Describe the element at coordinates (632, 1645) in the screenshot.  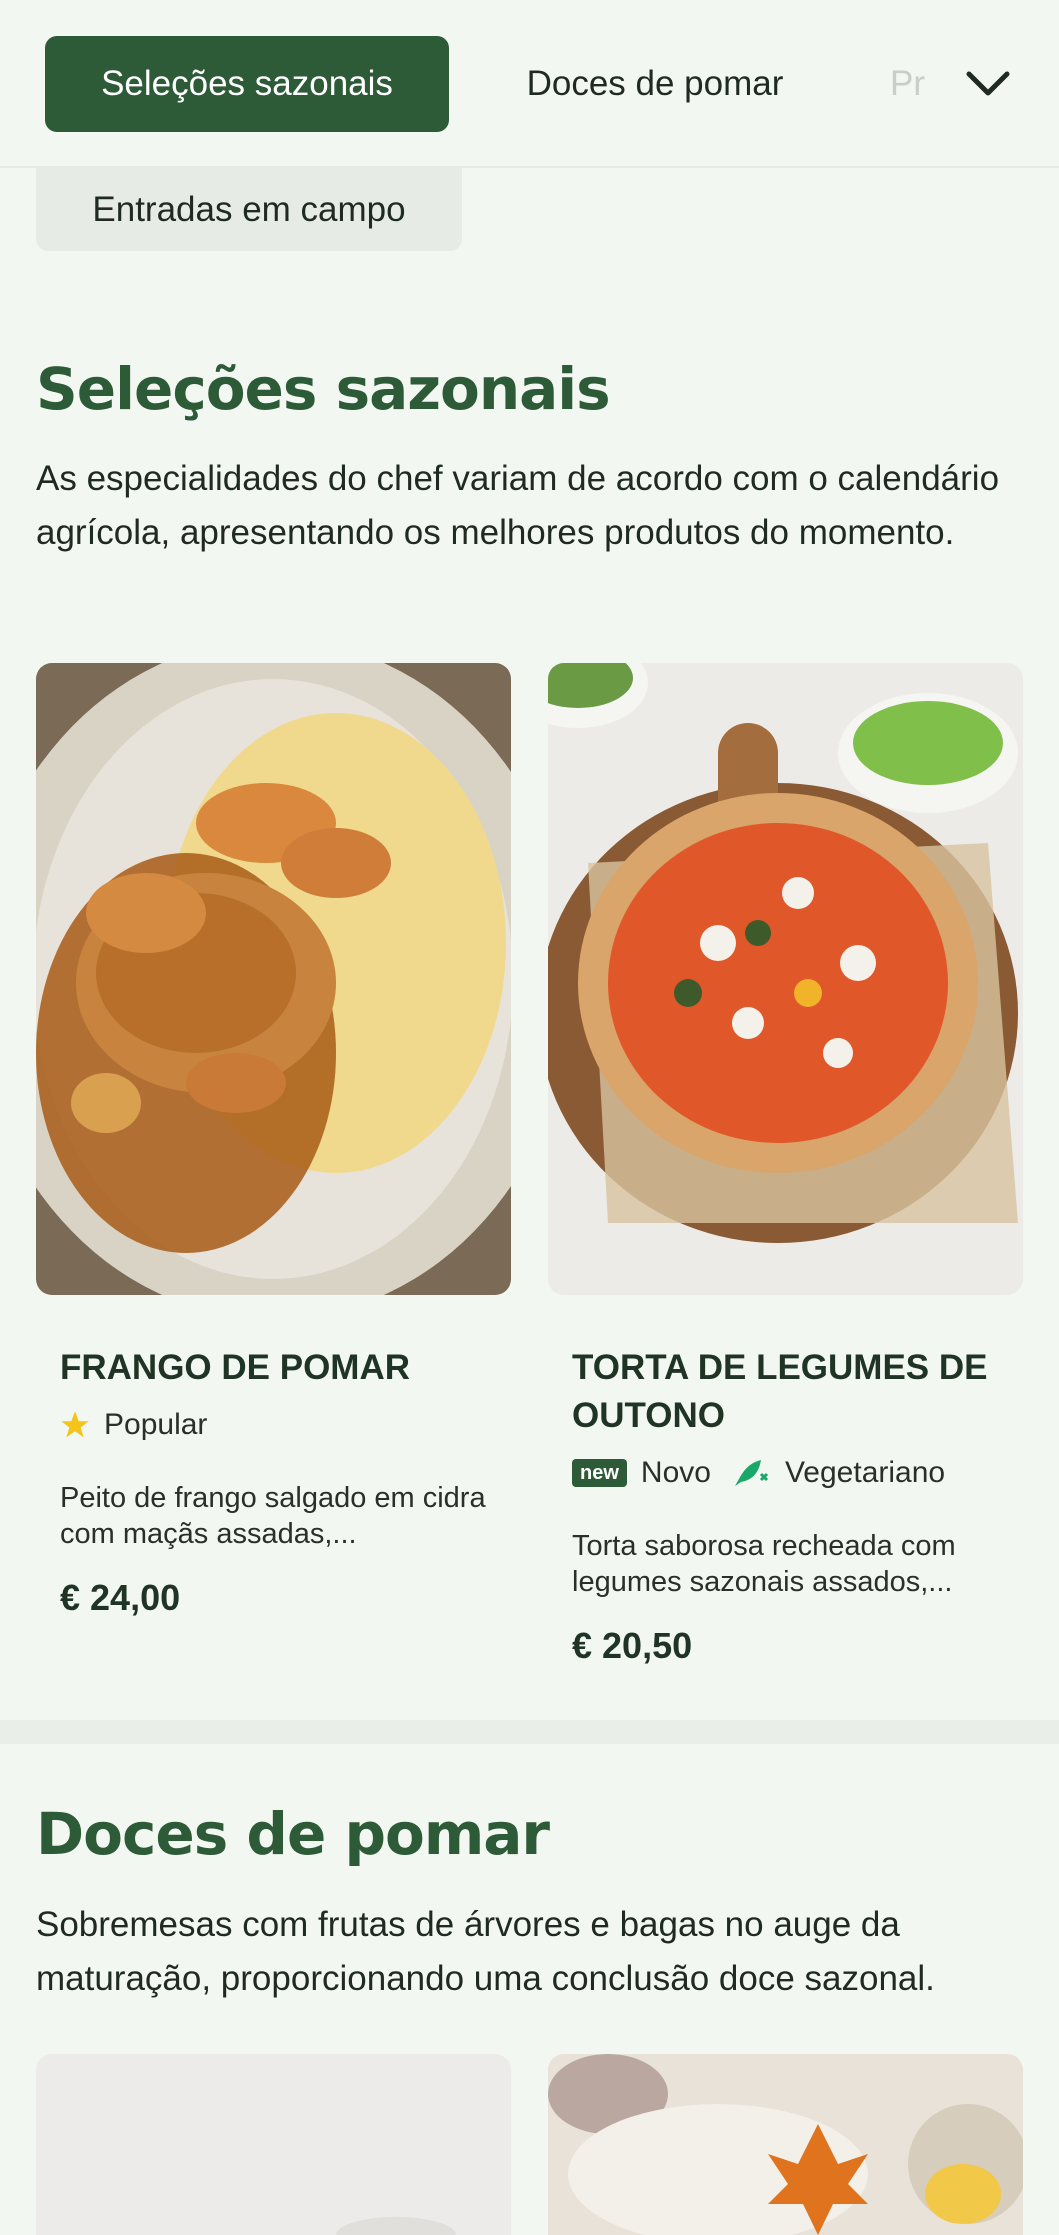
I see `dish-price: € 20,50` at that location.